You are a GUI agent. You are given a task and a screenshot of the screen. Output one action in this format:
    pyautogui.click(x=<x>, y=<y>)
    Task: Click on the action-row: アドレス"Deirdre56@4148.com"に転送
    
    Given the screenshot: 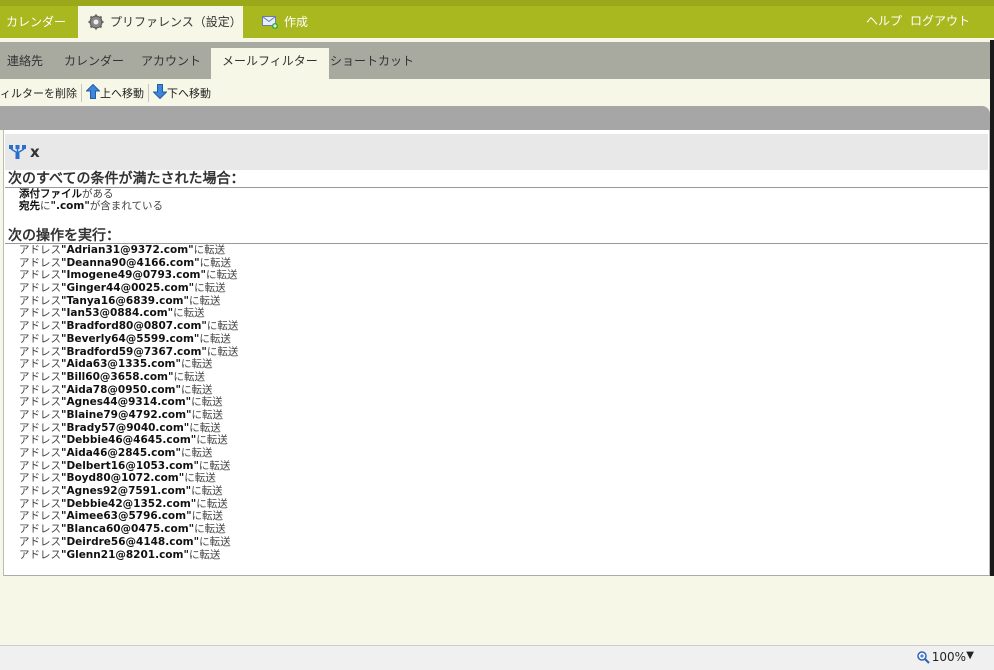 What is the action you would take?
    pyautogui.click(x=128, y=542)
    